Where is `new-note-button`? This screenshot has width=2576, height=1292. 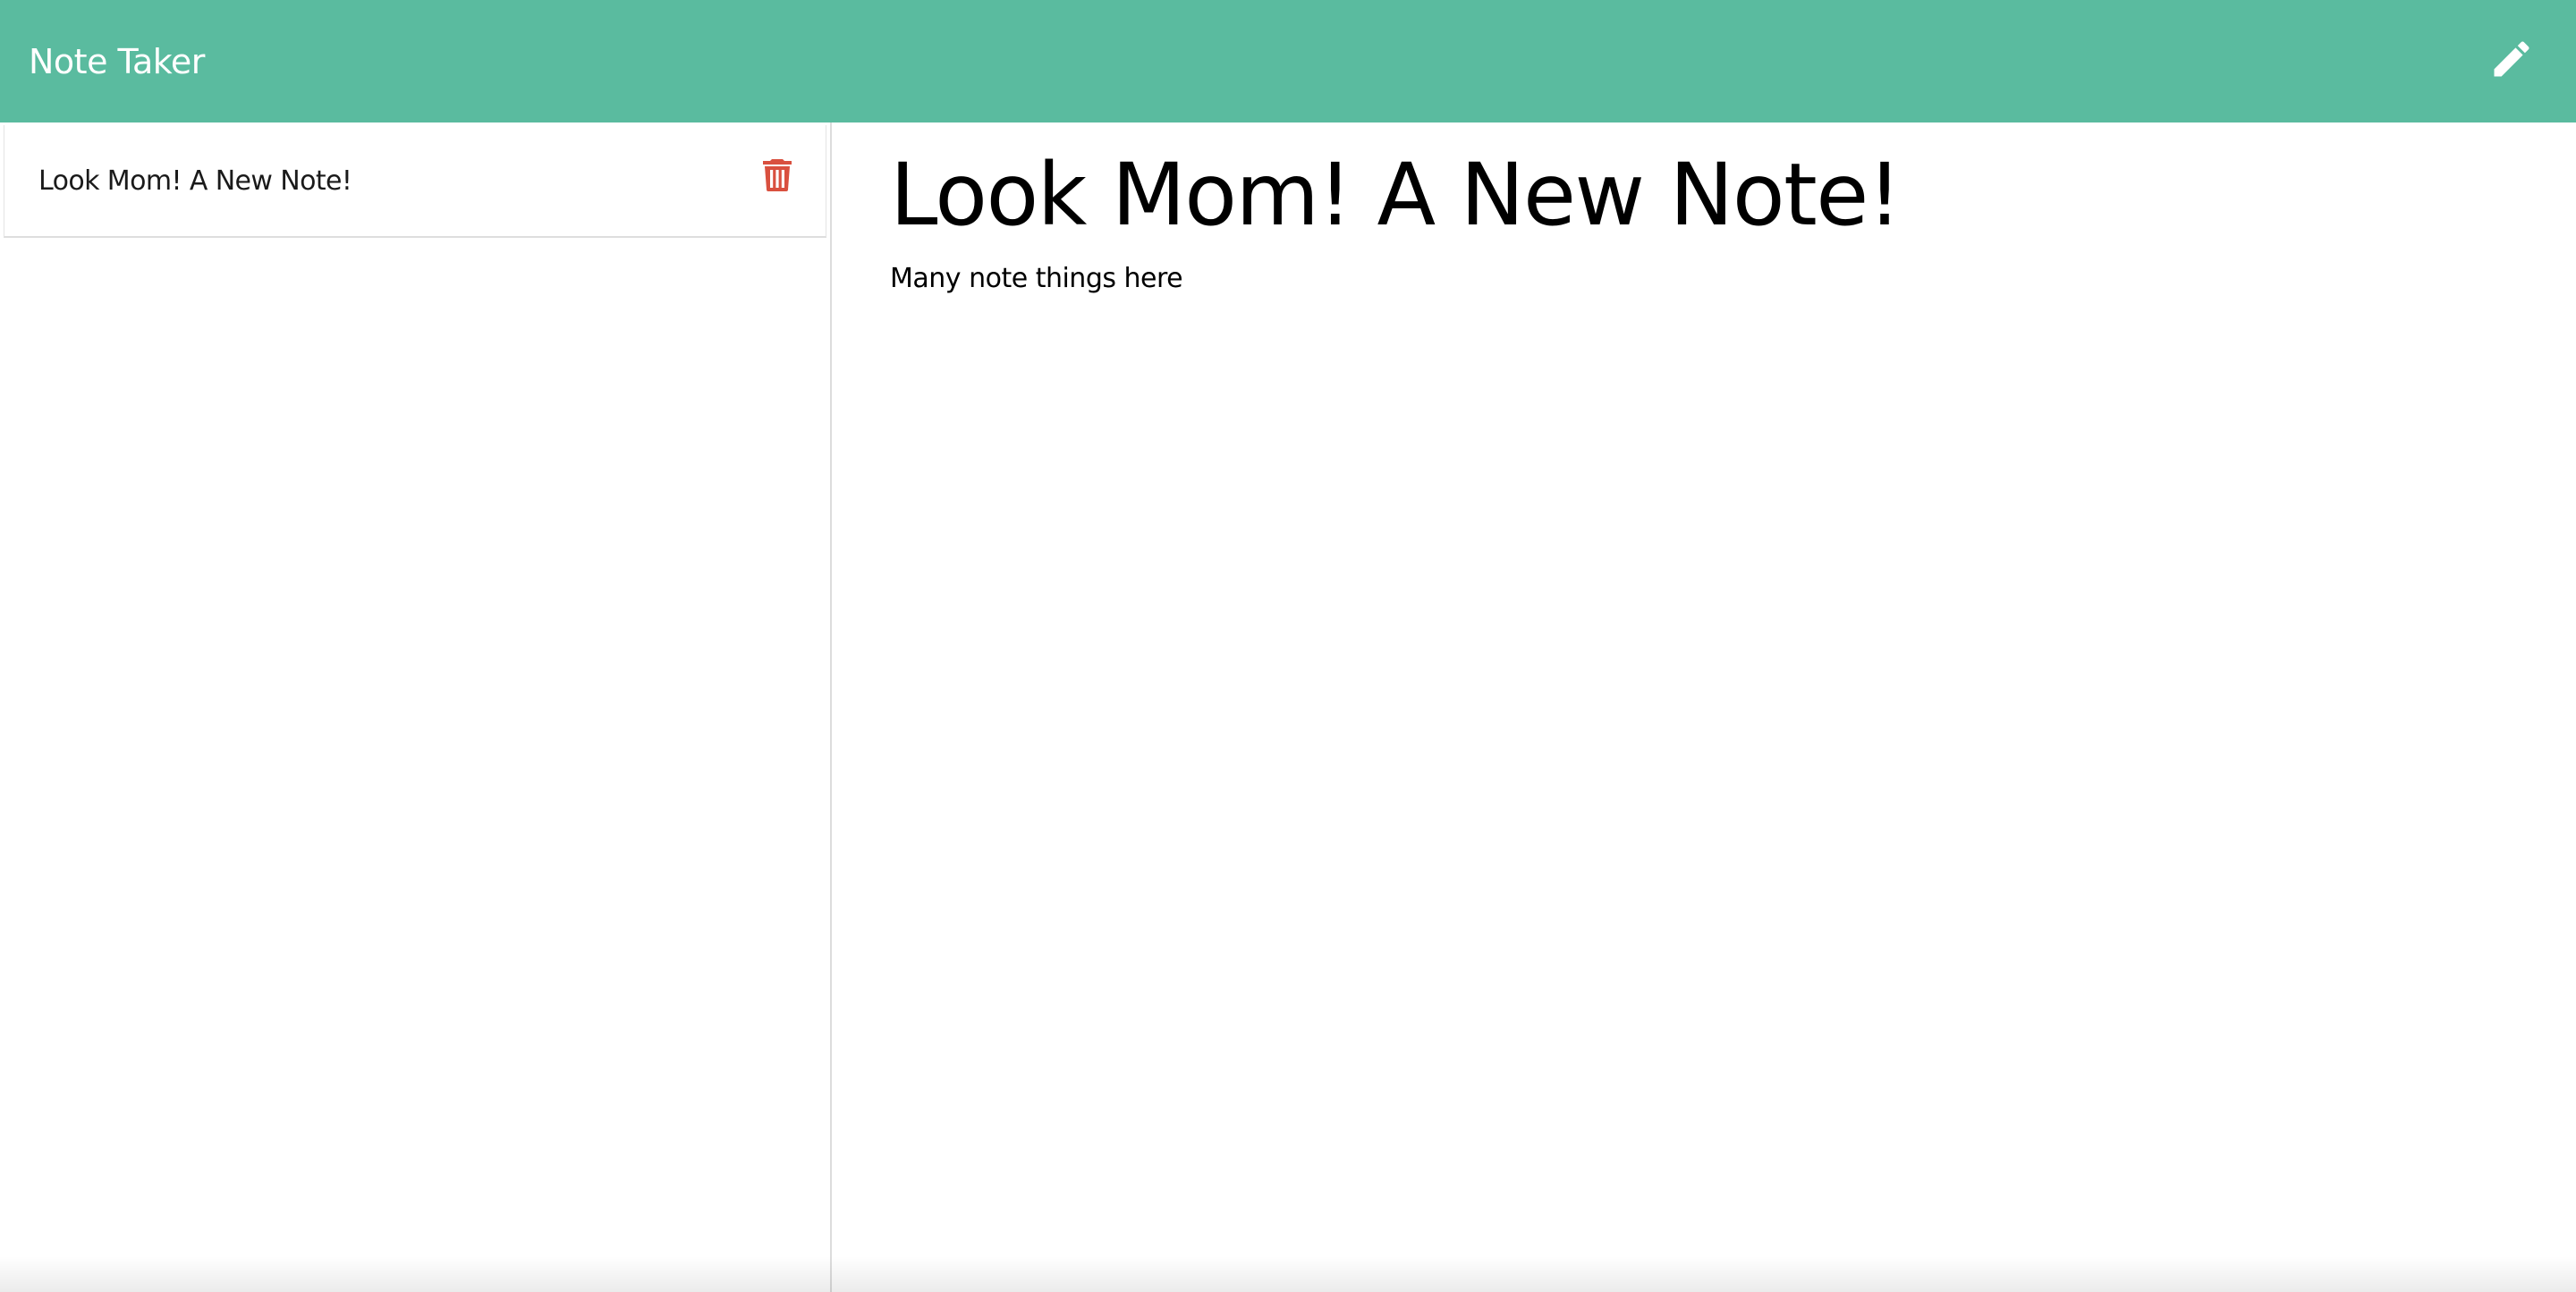
new-note-button is located at coordinates (2511, 62).